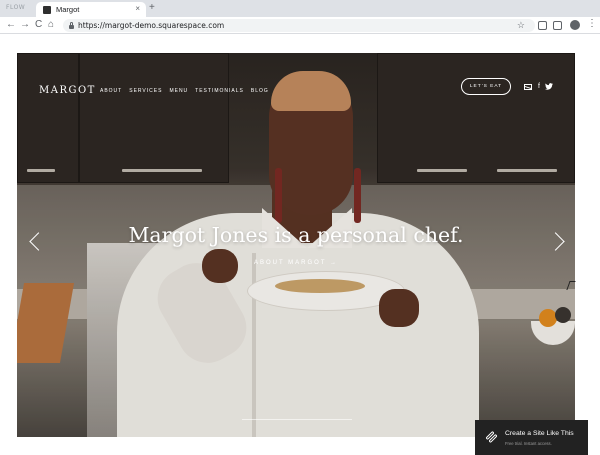 Image resolution: width=600 pixels, height=455 pixels. What do you see at coordinates (549, 87) in the screenshot?
I see `twitter-icon` at bounding box center [549, 87].